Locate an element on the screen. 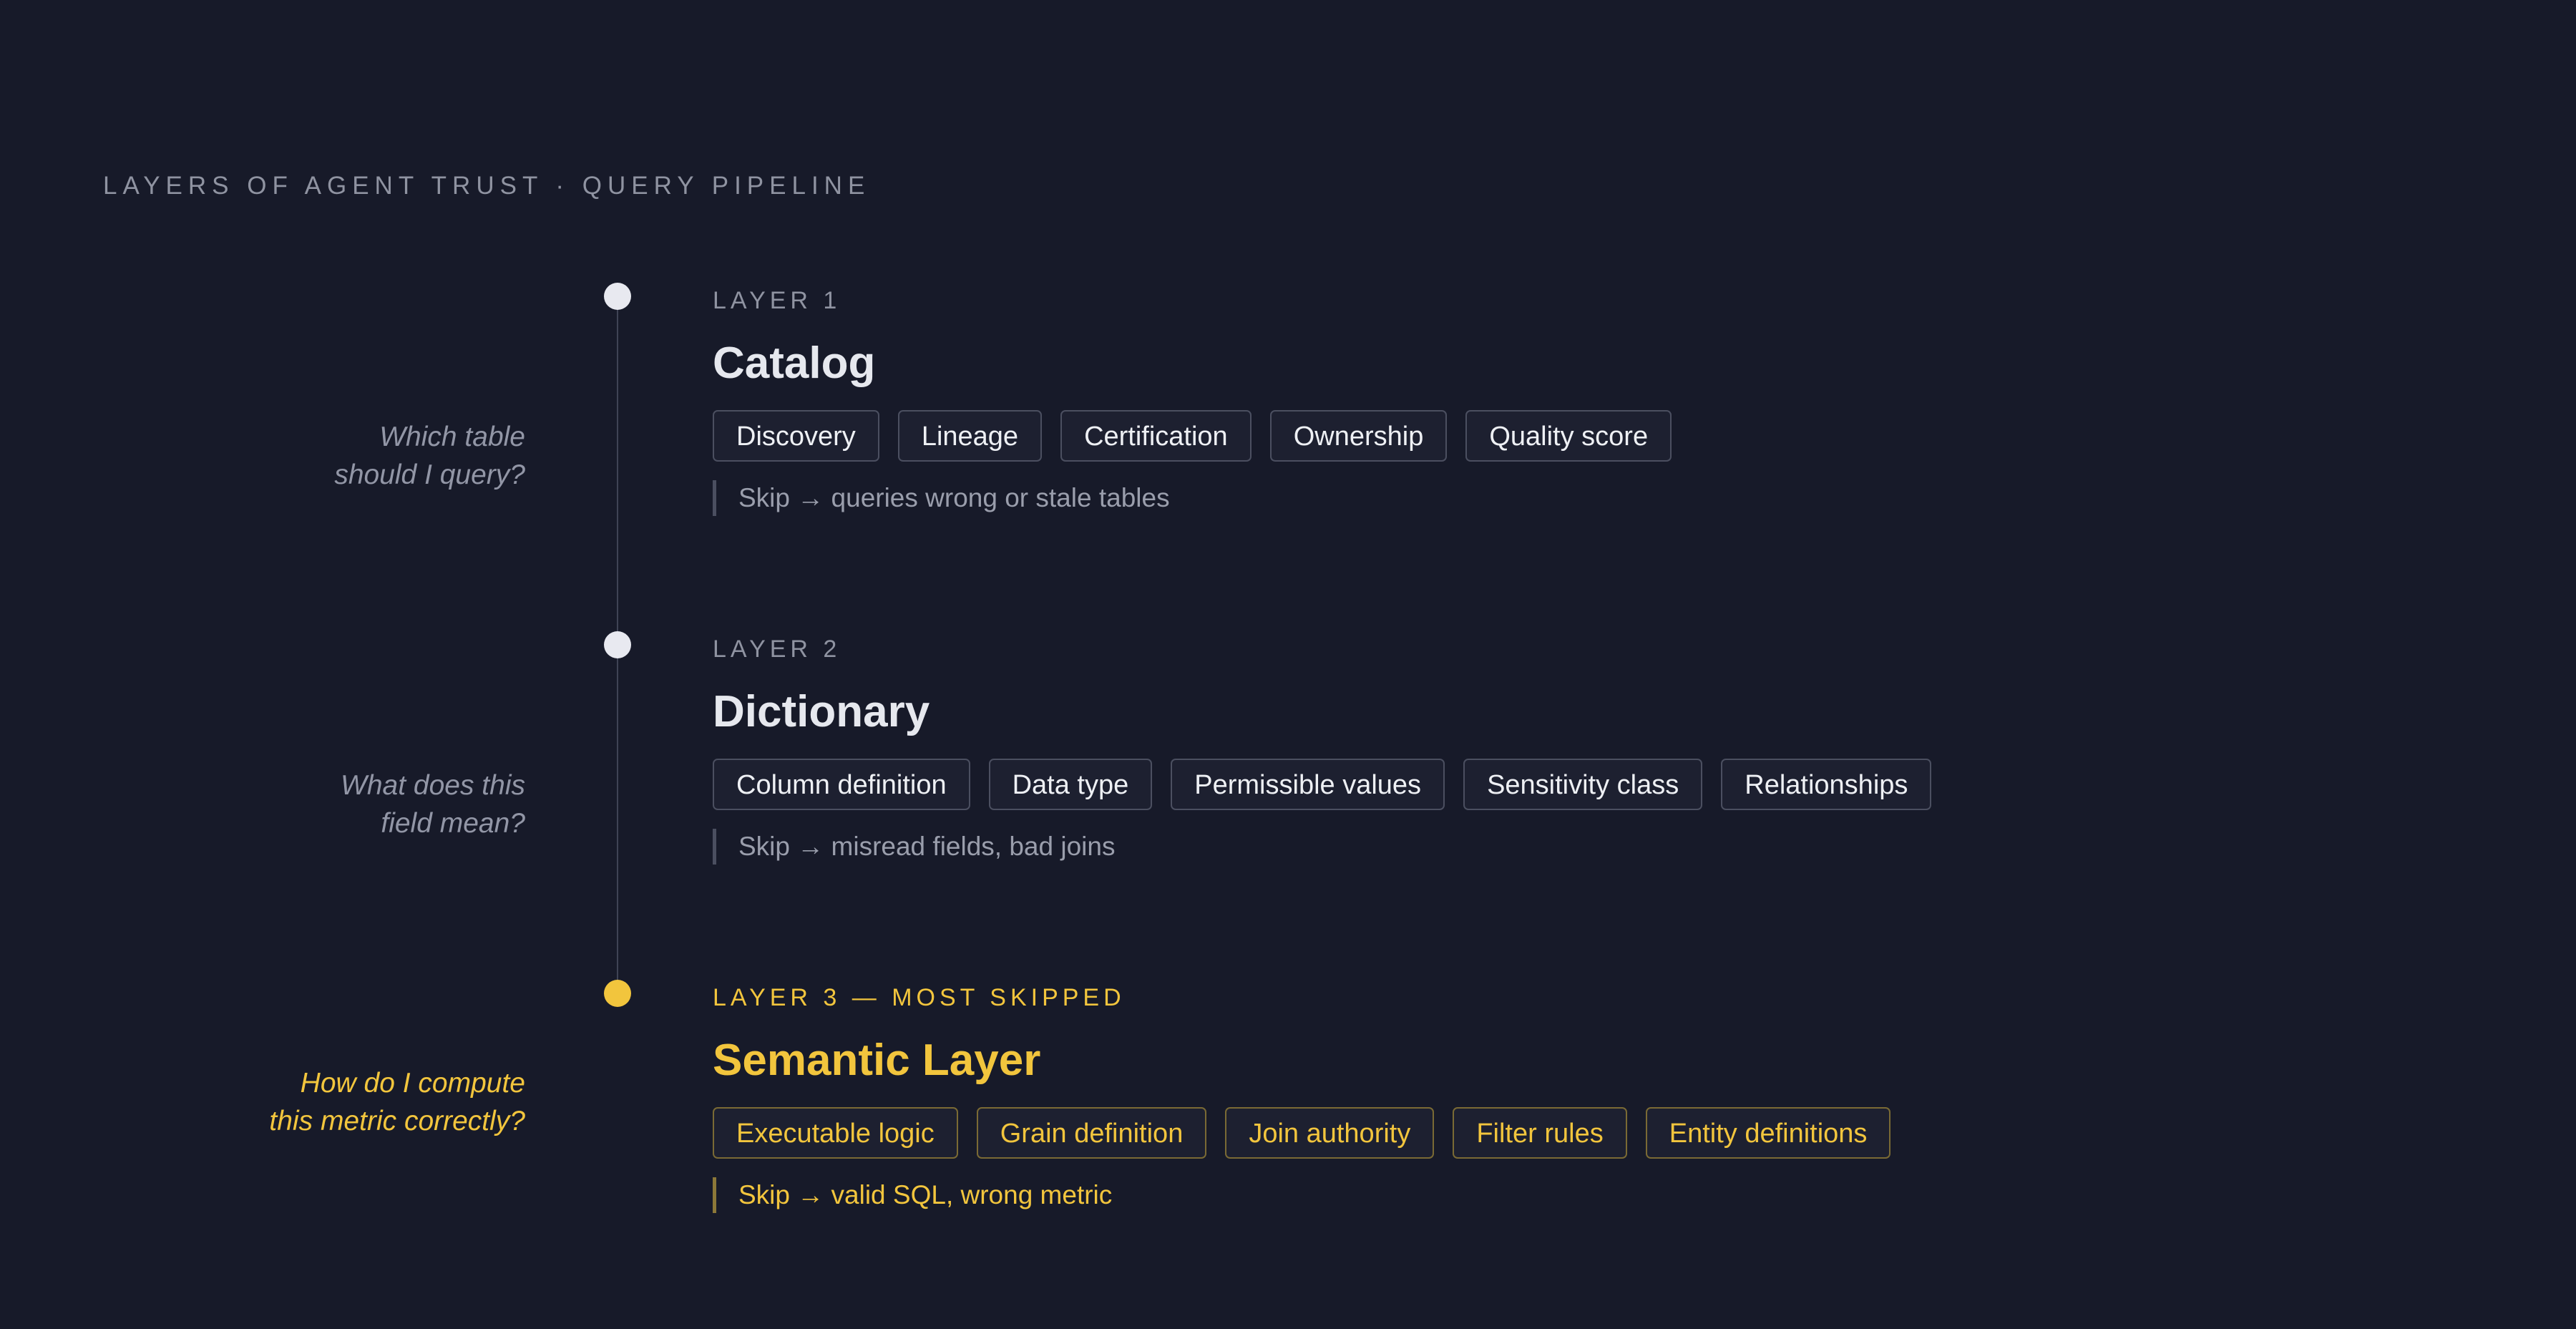  chip-grain-definition: Grain definition is located at coordinates (1091, 1133).